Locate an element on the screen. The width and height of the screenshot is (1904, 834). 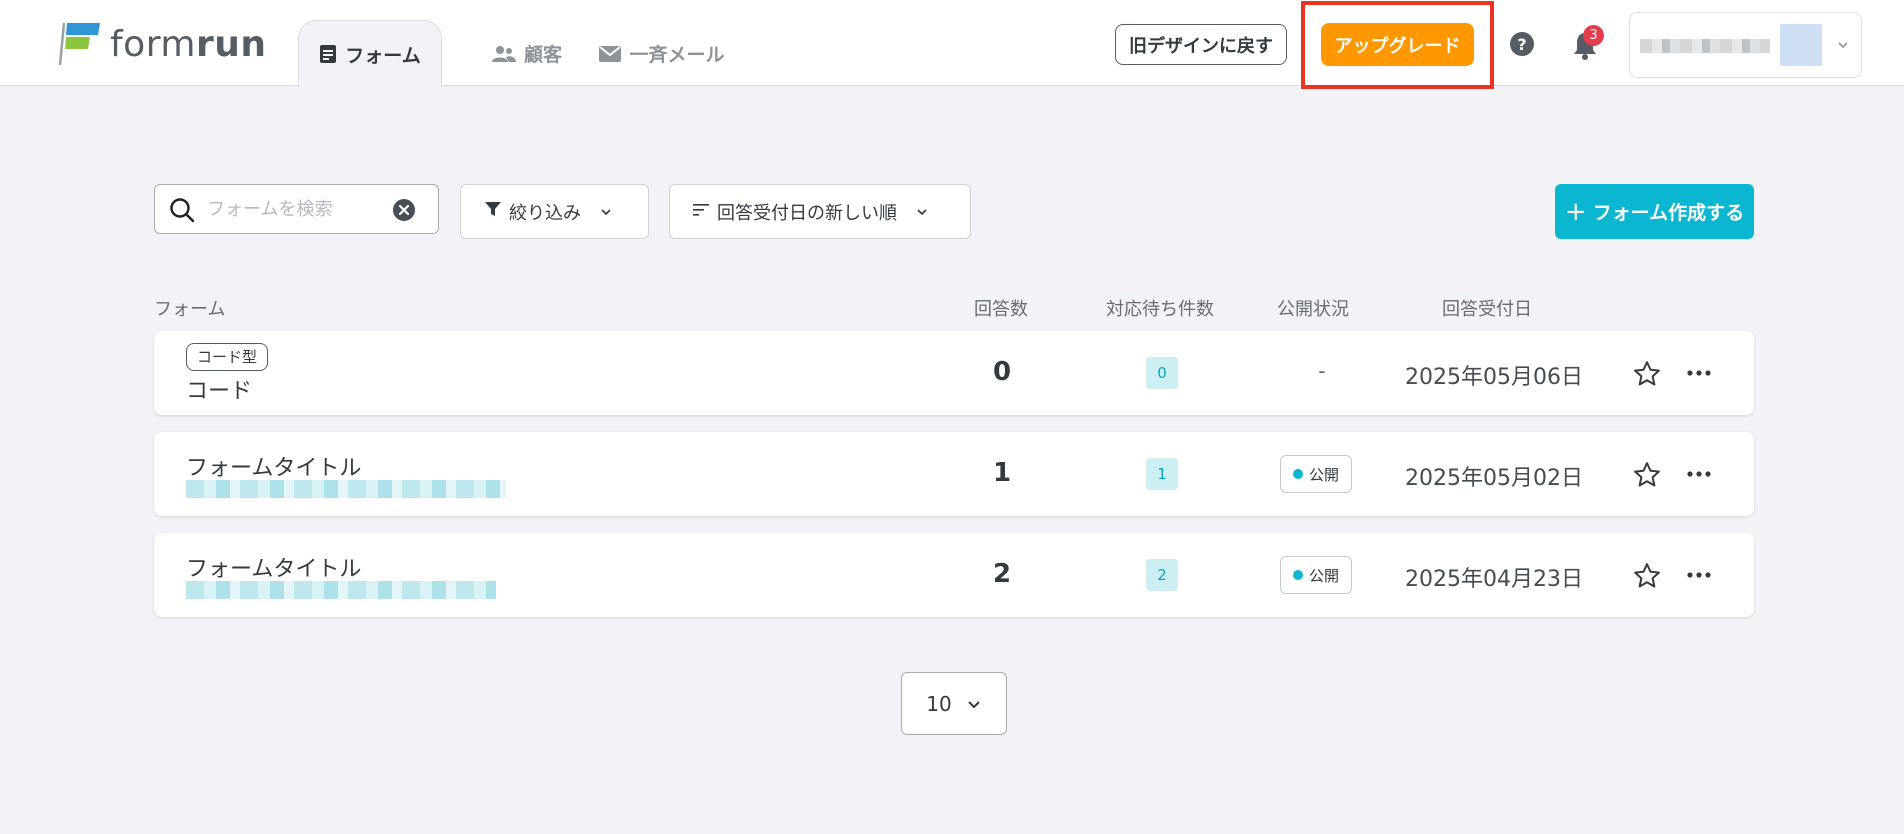
table-row: フォームタイトル 2 2 公開 2025年04月23日 is located at coordinates (954, 575).